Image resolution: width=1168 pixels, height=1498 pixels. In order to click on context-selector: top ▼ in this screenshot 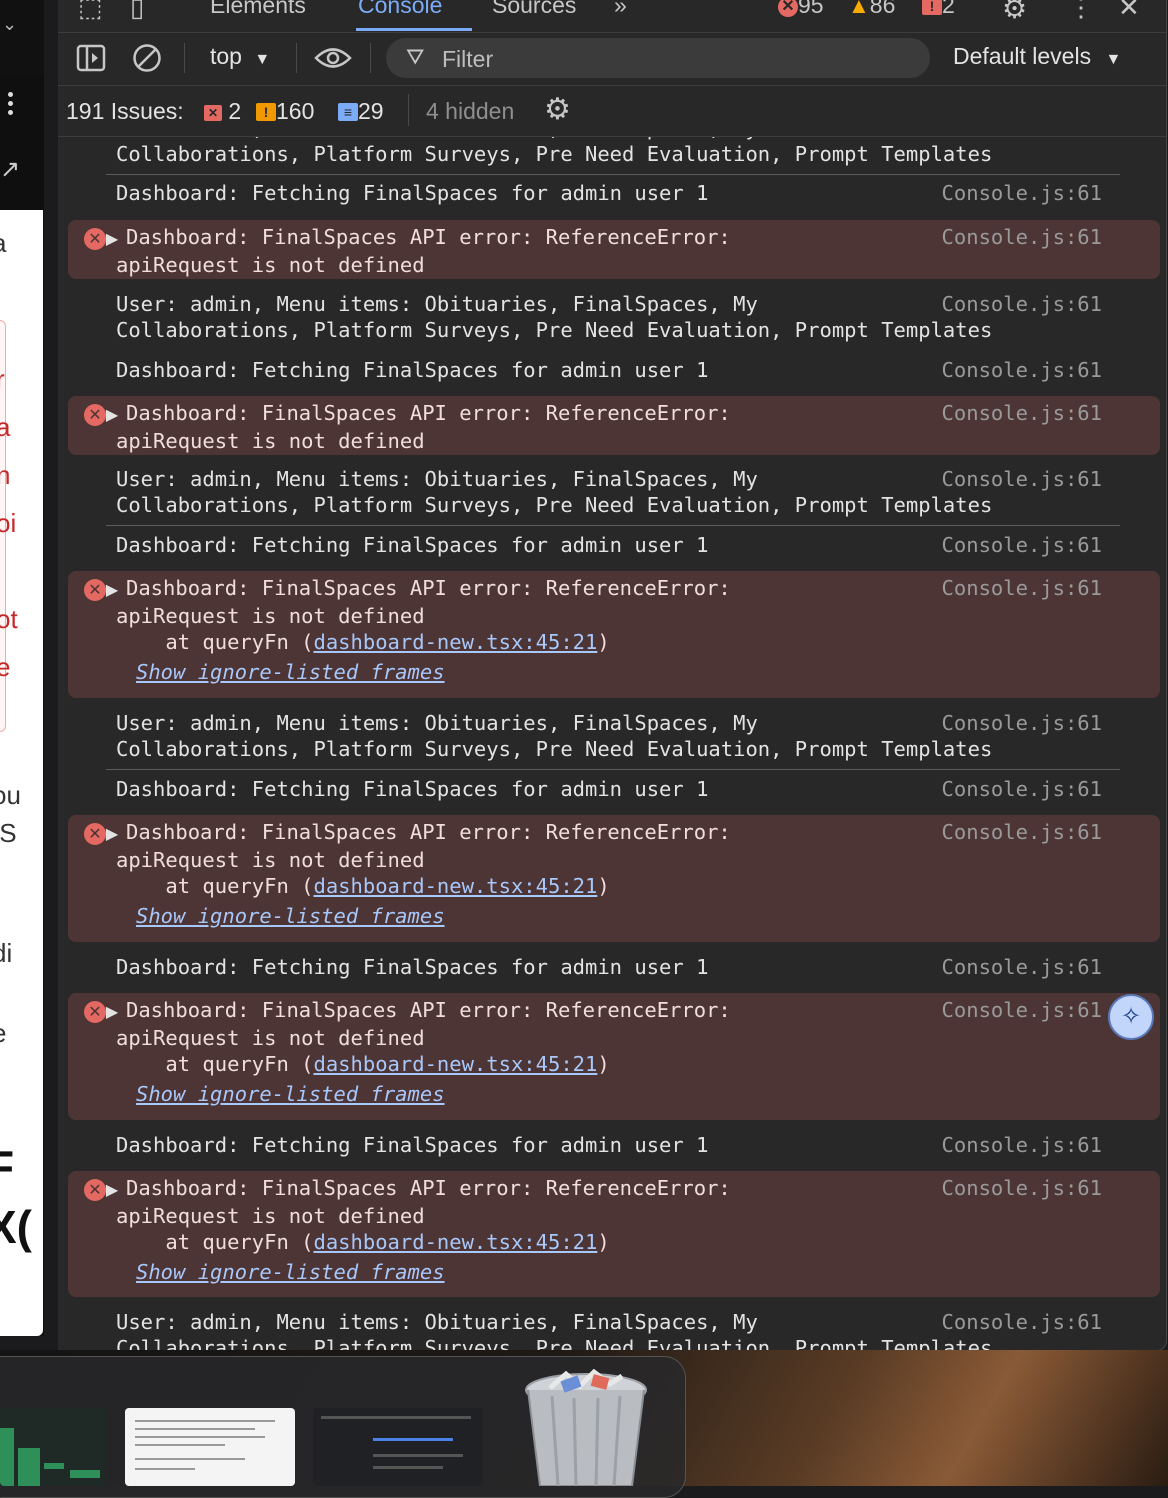, I will do `click(240, 56)`.